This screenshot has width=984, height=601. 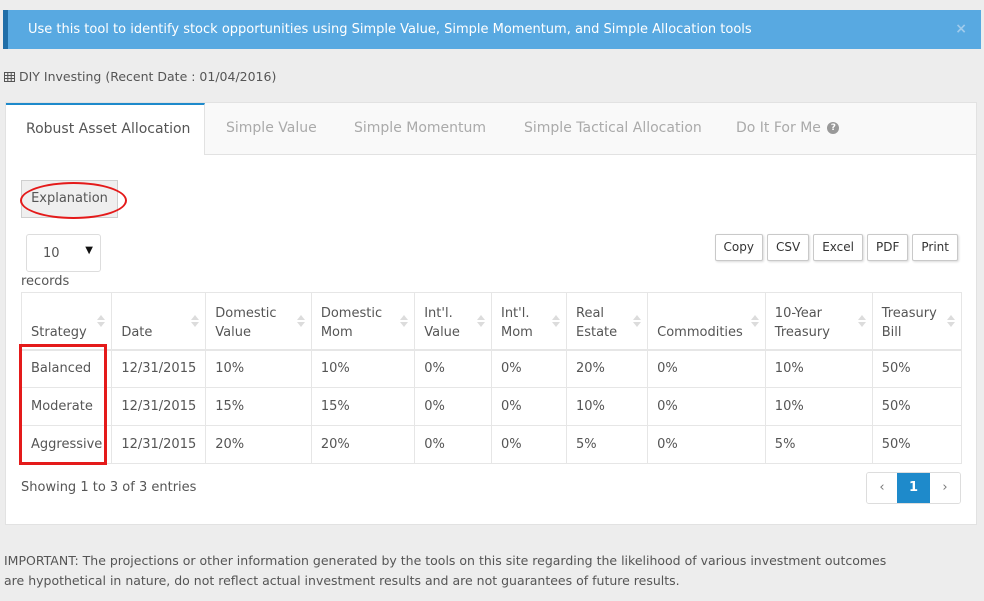 I want to click on question-circle-icon: ?, so click(x=833, y=128).